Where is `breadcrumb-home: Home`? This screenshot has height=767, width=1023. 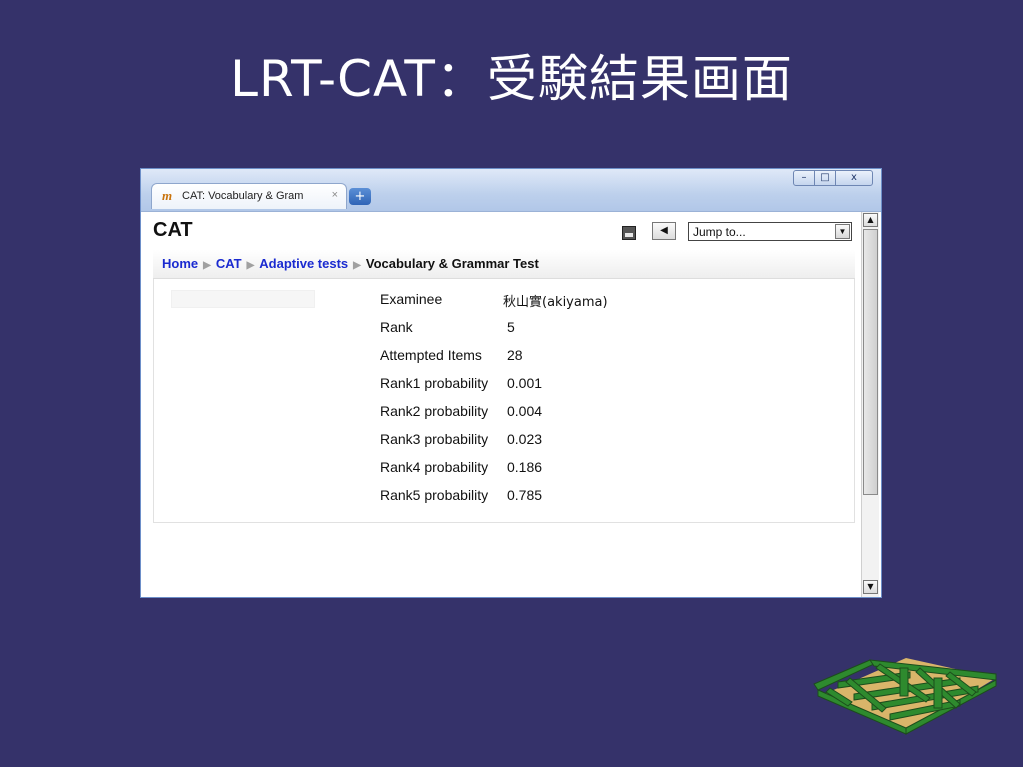
breadcrumb-home: Home is located at coordinates (180, 263).